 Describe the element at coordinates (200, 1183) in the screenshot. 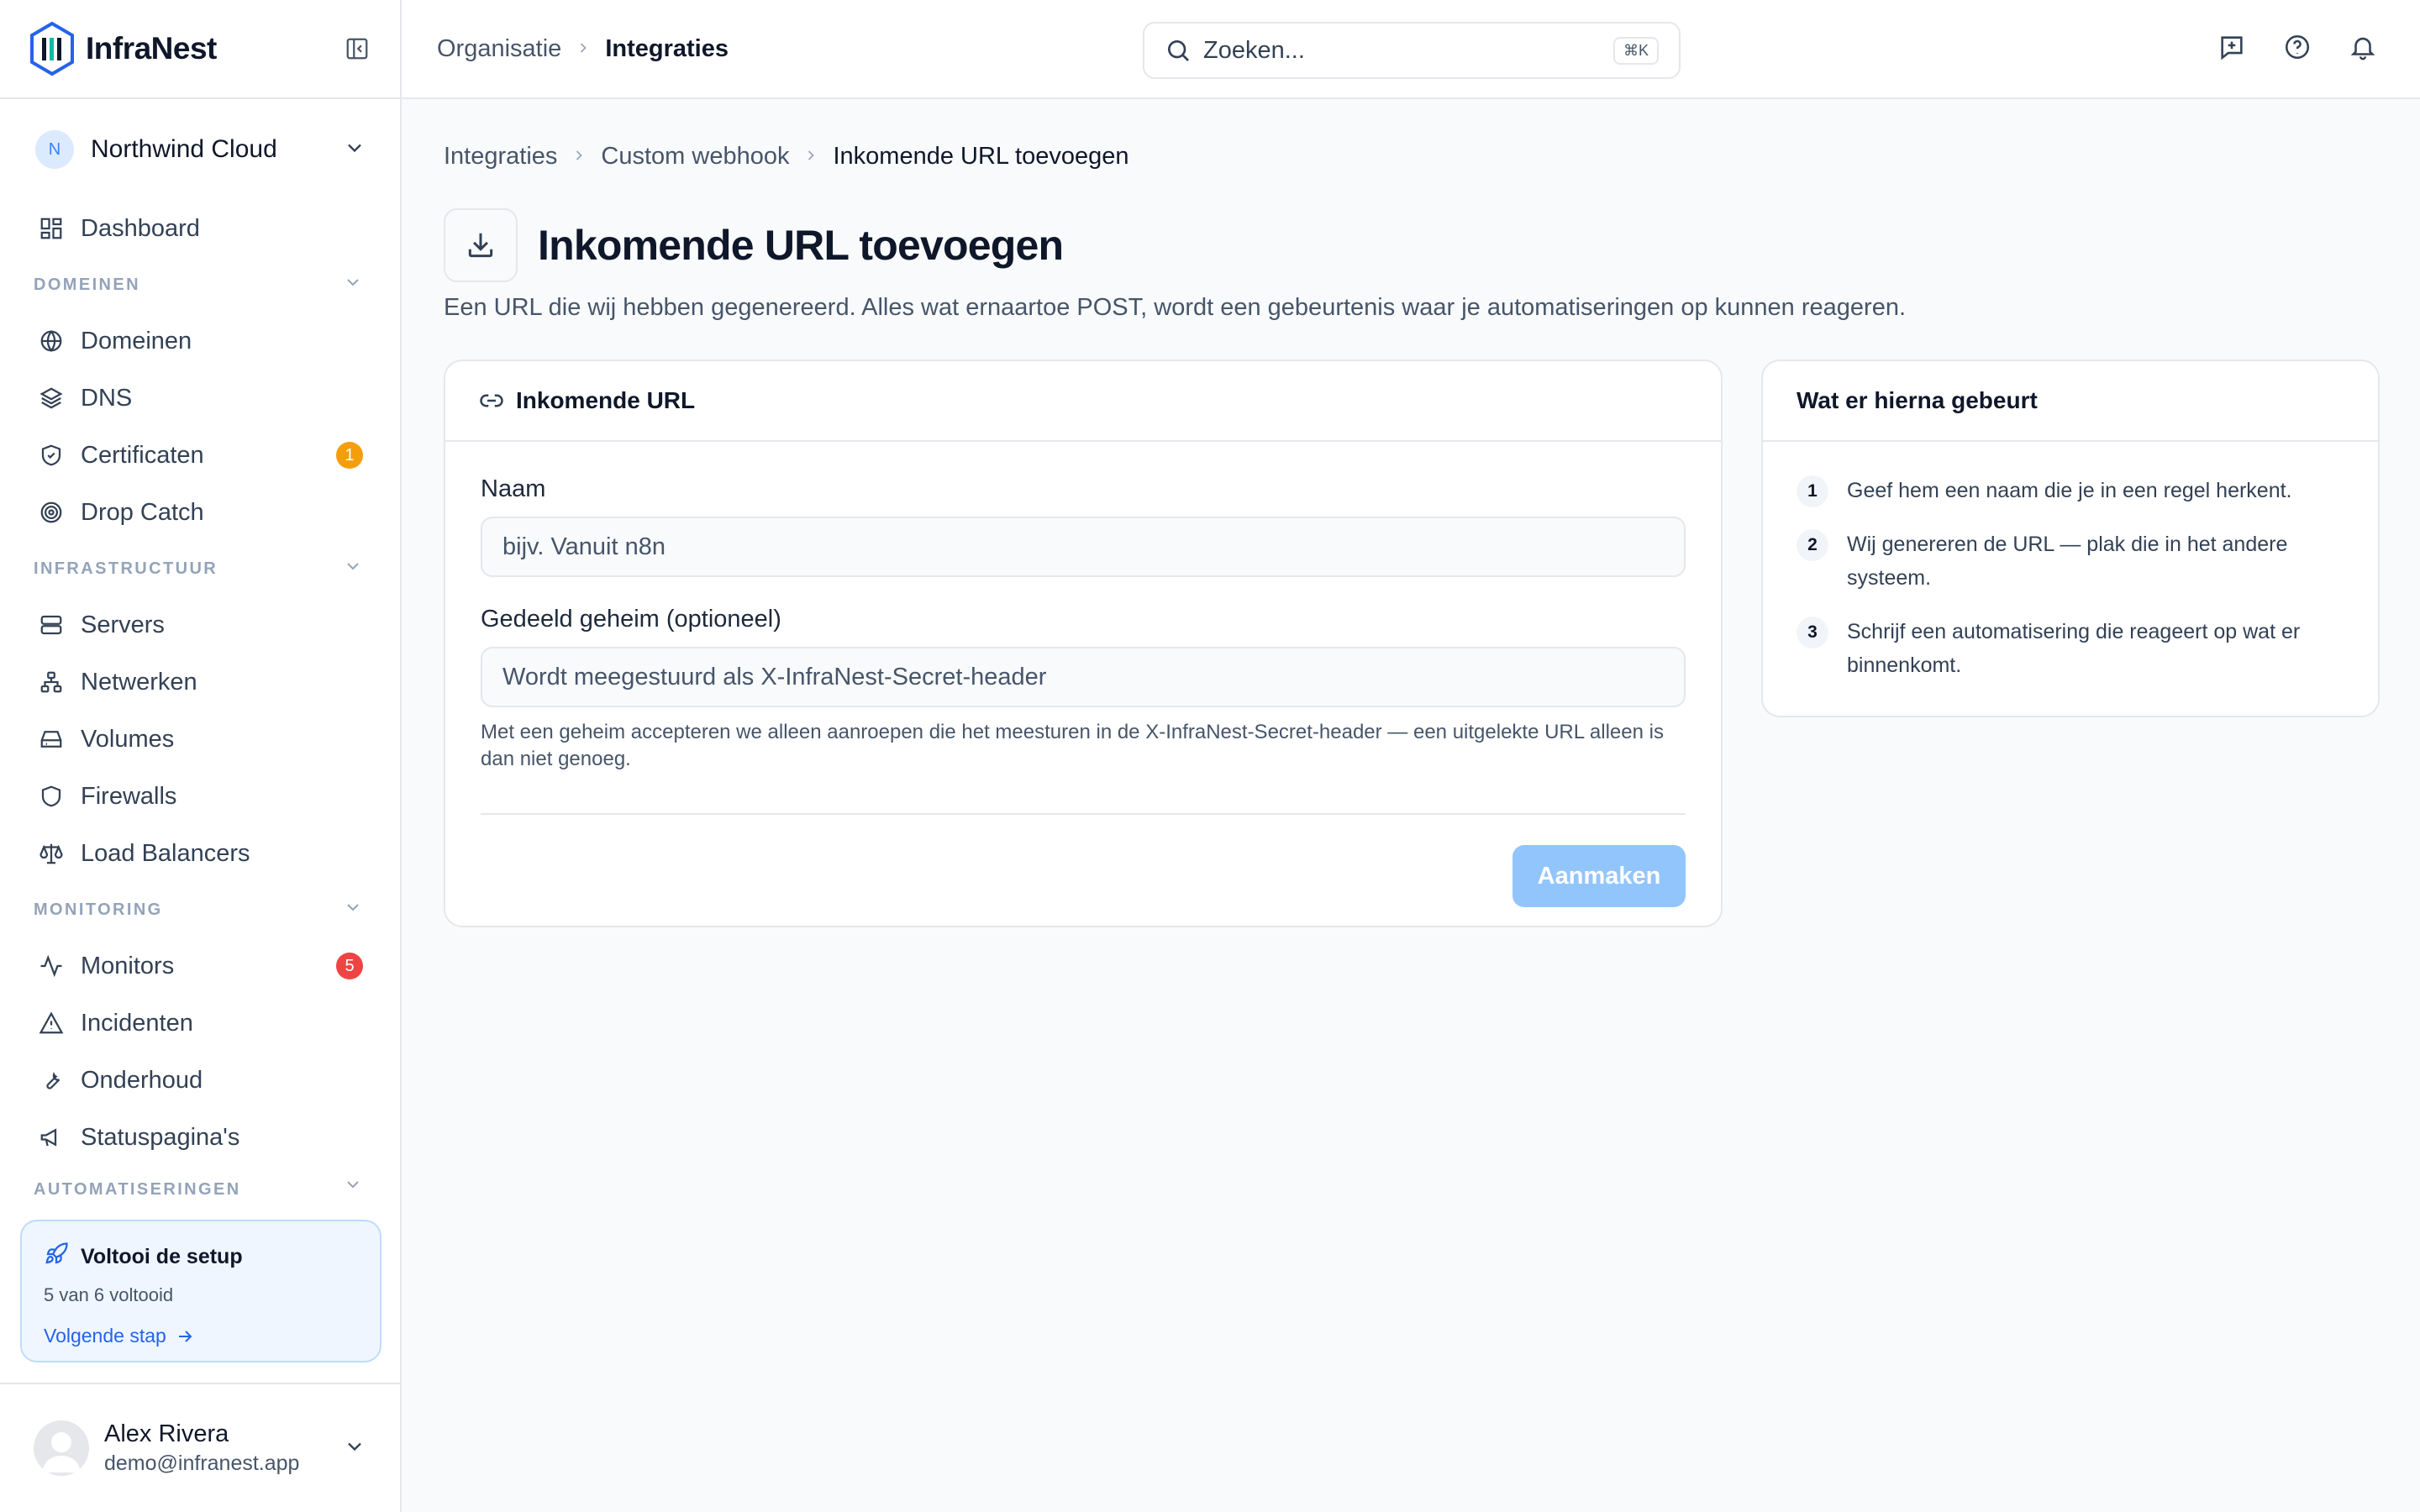

I see `section-automation: AUTOMATISERINGEN` at that location.